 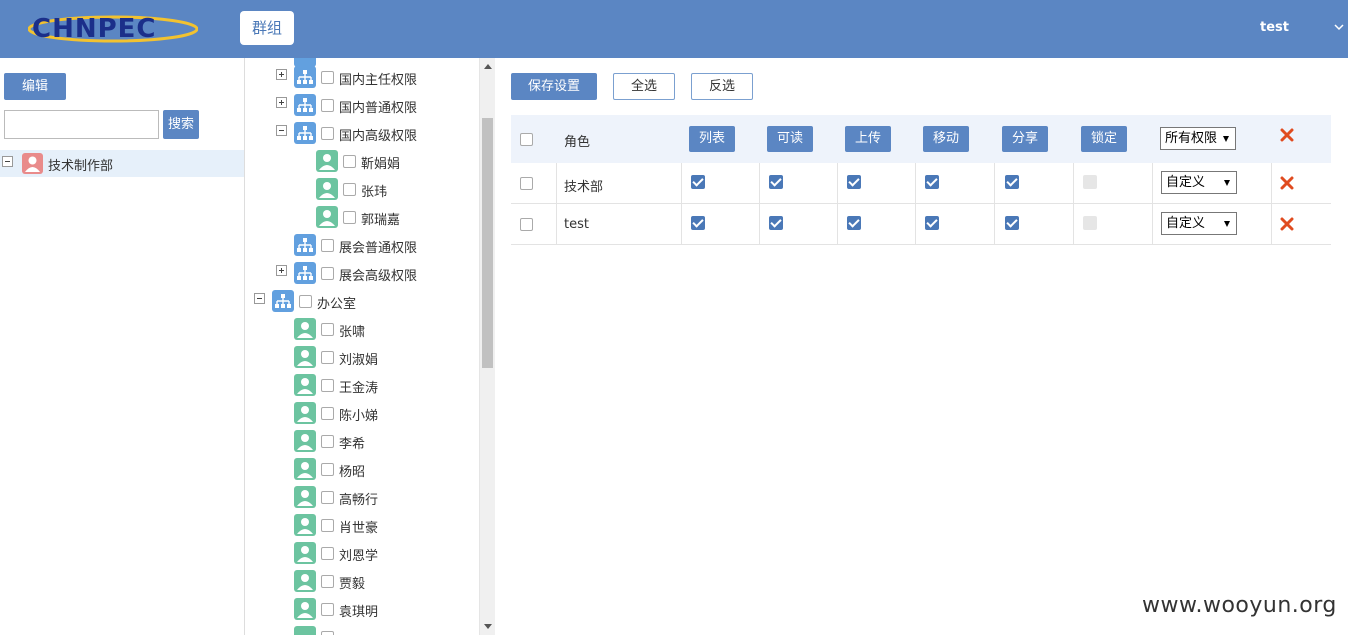 I want to click on tree-item: 肖世豪, so click(x=365, y=525).